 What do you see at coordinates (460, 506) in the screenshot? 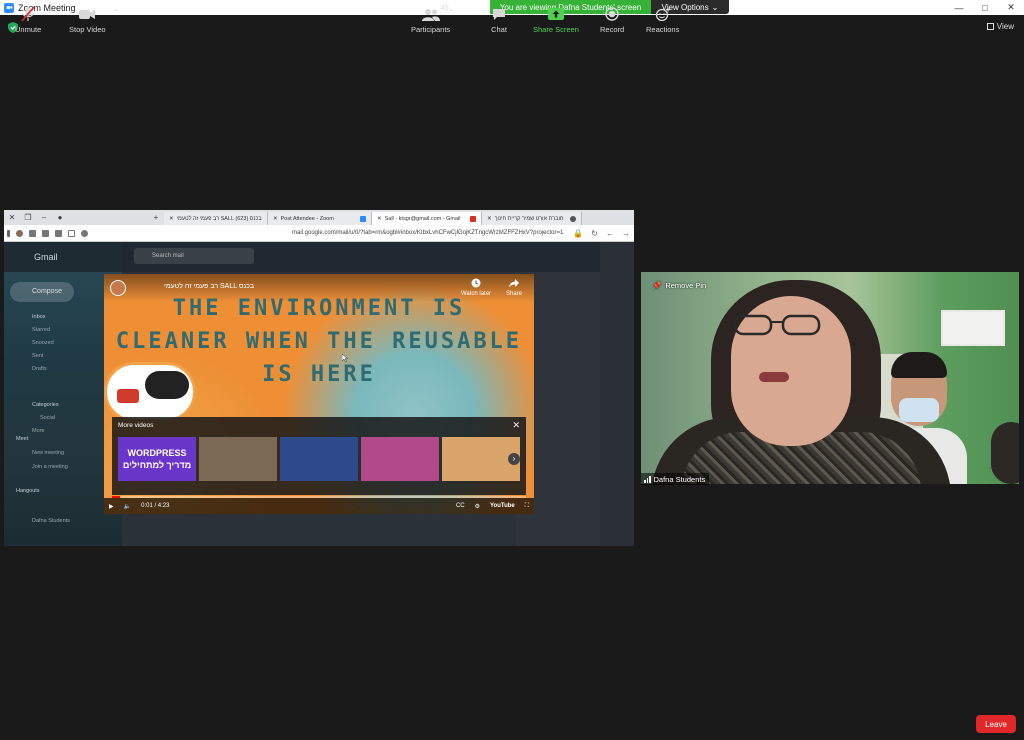
I see `captions-icon: CC` at bounding box center [460, 506].